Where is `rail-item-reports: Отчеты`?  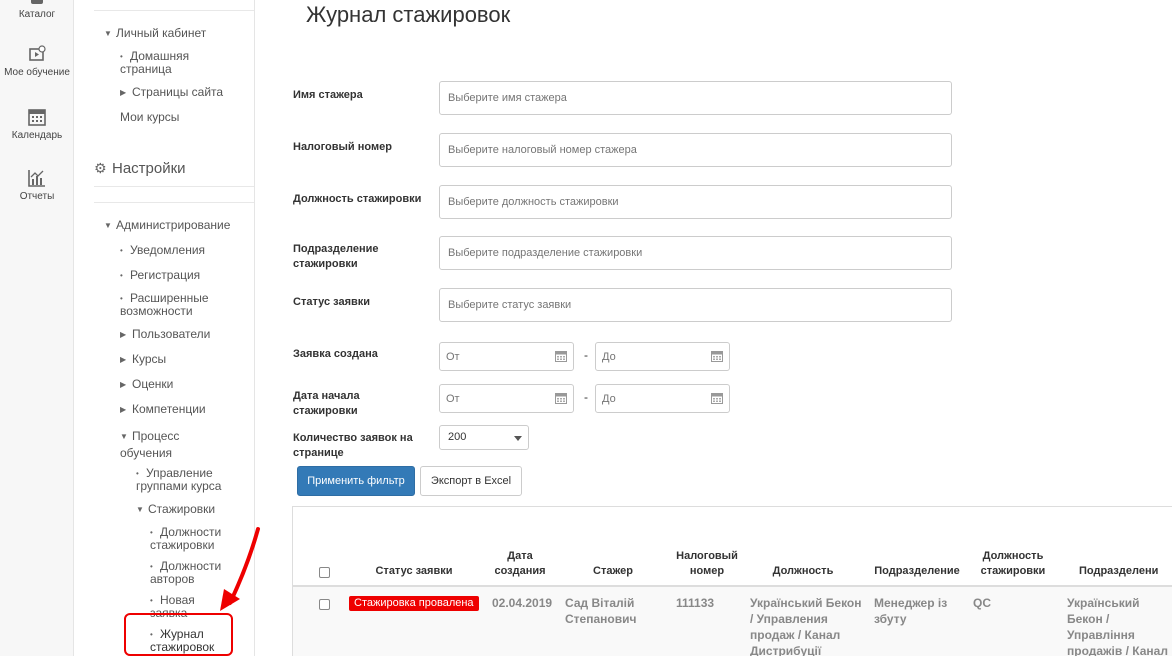 rail-item-reports: Отчеты is located at coordinates (37, 185).